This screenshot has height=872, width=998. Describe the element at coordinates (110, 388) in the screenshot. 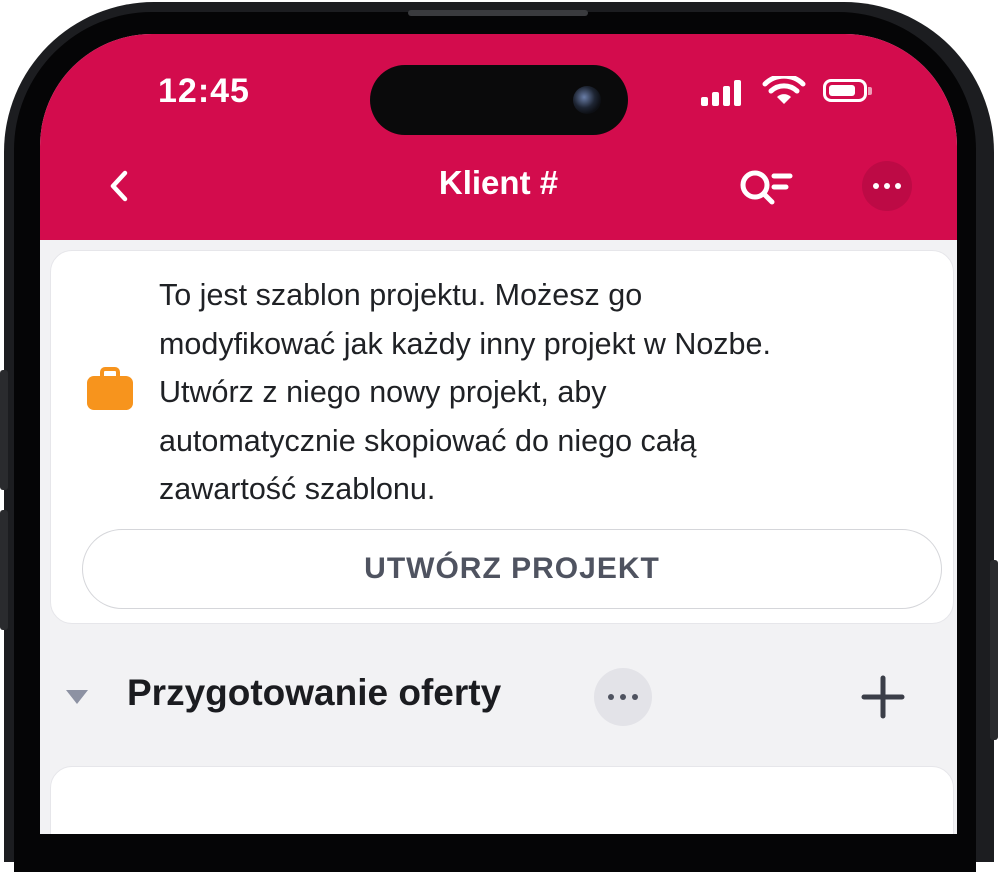

I see `briefcase-icon` at that location.